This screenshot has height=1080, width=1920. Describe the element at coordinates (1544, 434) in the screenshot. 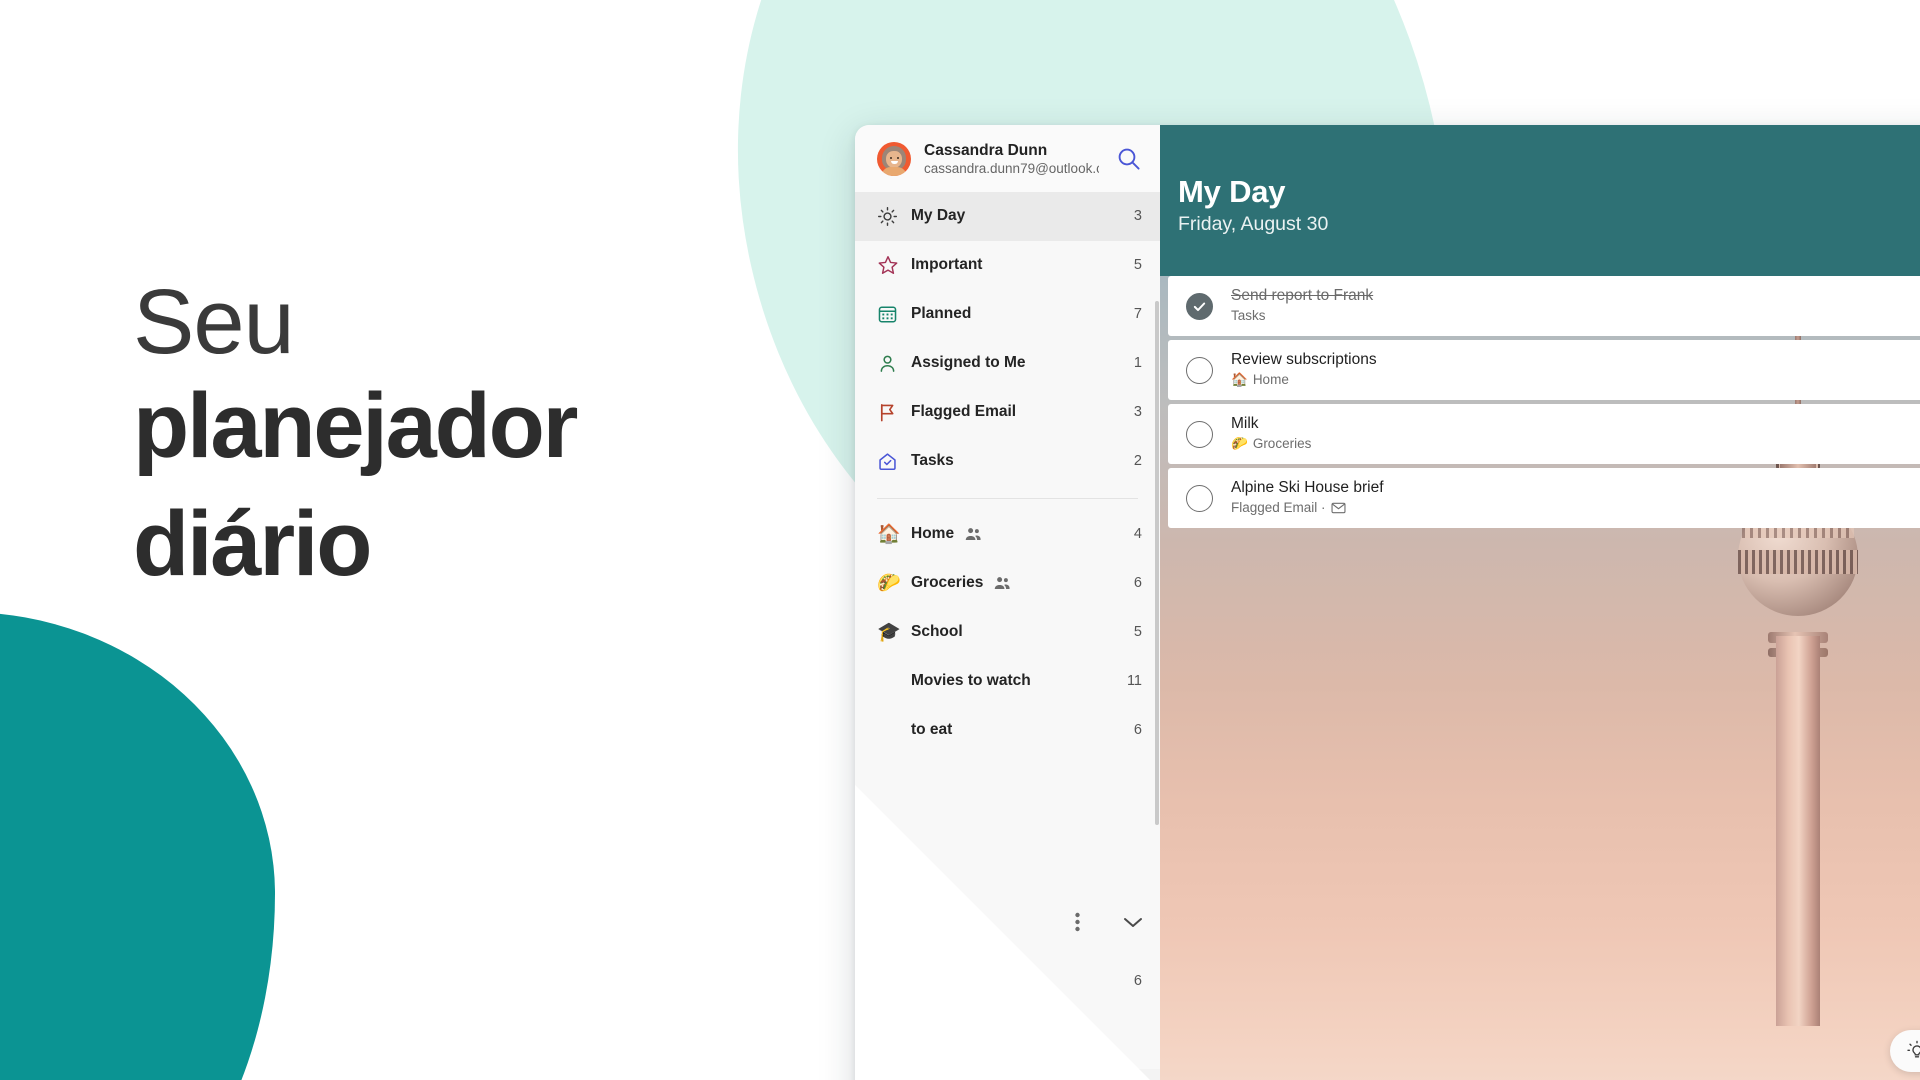

I see `task-row: Milk 🌮 Groceries` at that location.